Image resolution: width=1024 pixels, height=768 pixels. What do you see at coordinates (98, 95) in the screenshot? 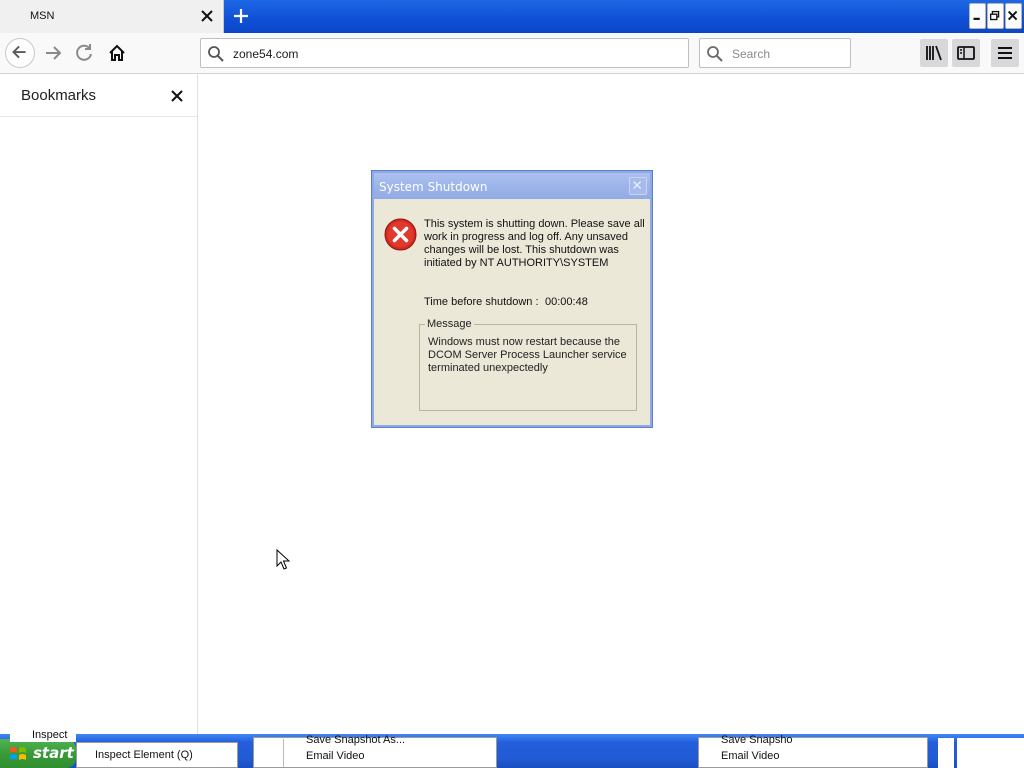
I see `sidebar-header: Bookmarks` at bounding box center [98, 95].